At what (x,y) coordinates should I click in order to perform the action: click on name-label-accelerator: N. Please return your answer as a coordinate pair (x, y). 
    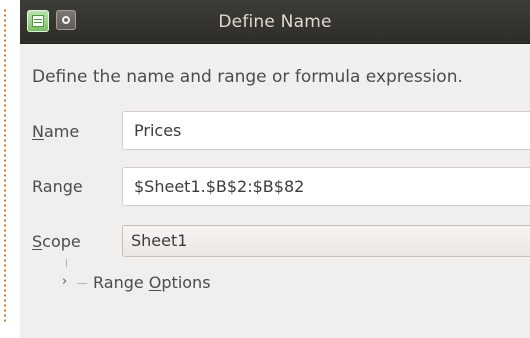
    Looking at the image, I should click on (38, 131).